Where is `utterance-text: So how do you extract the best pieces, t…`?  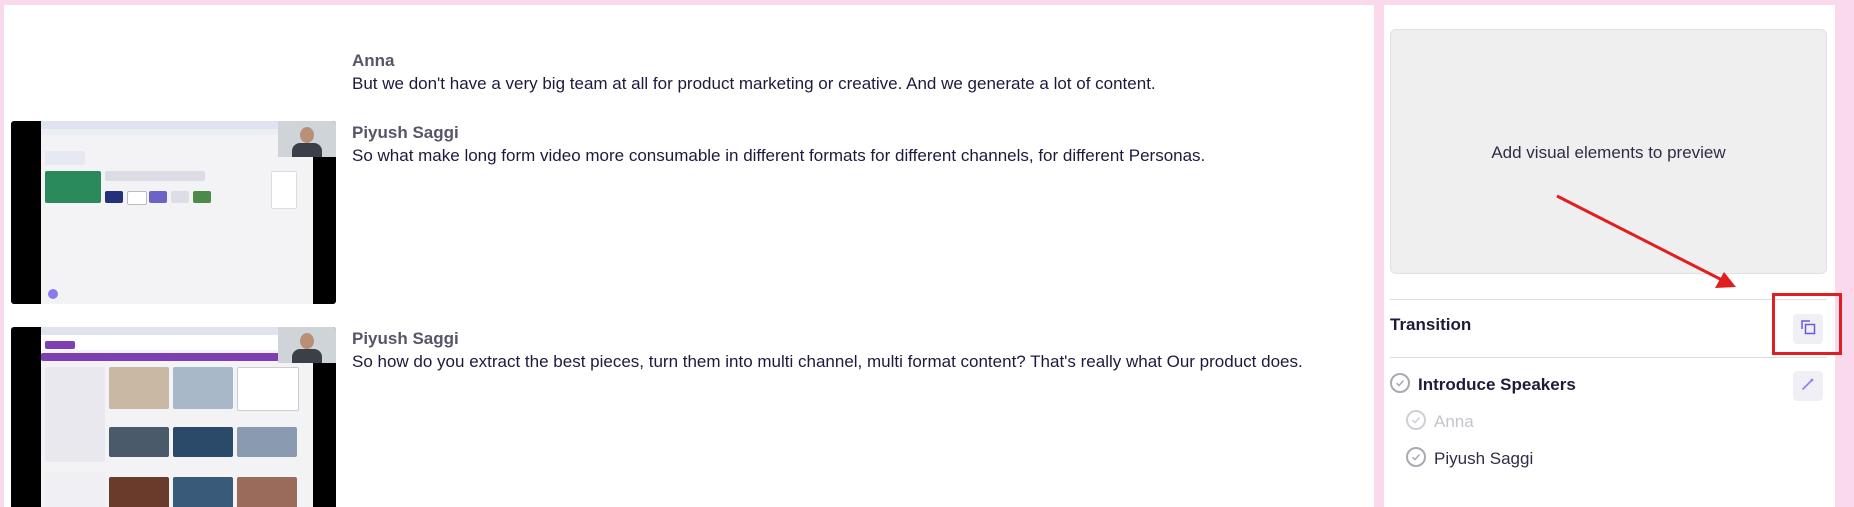 utterance-text: So how do you extract the best pieces, t… is located at coordinates (827, 362).